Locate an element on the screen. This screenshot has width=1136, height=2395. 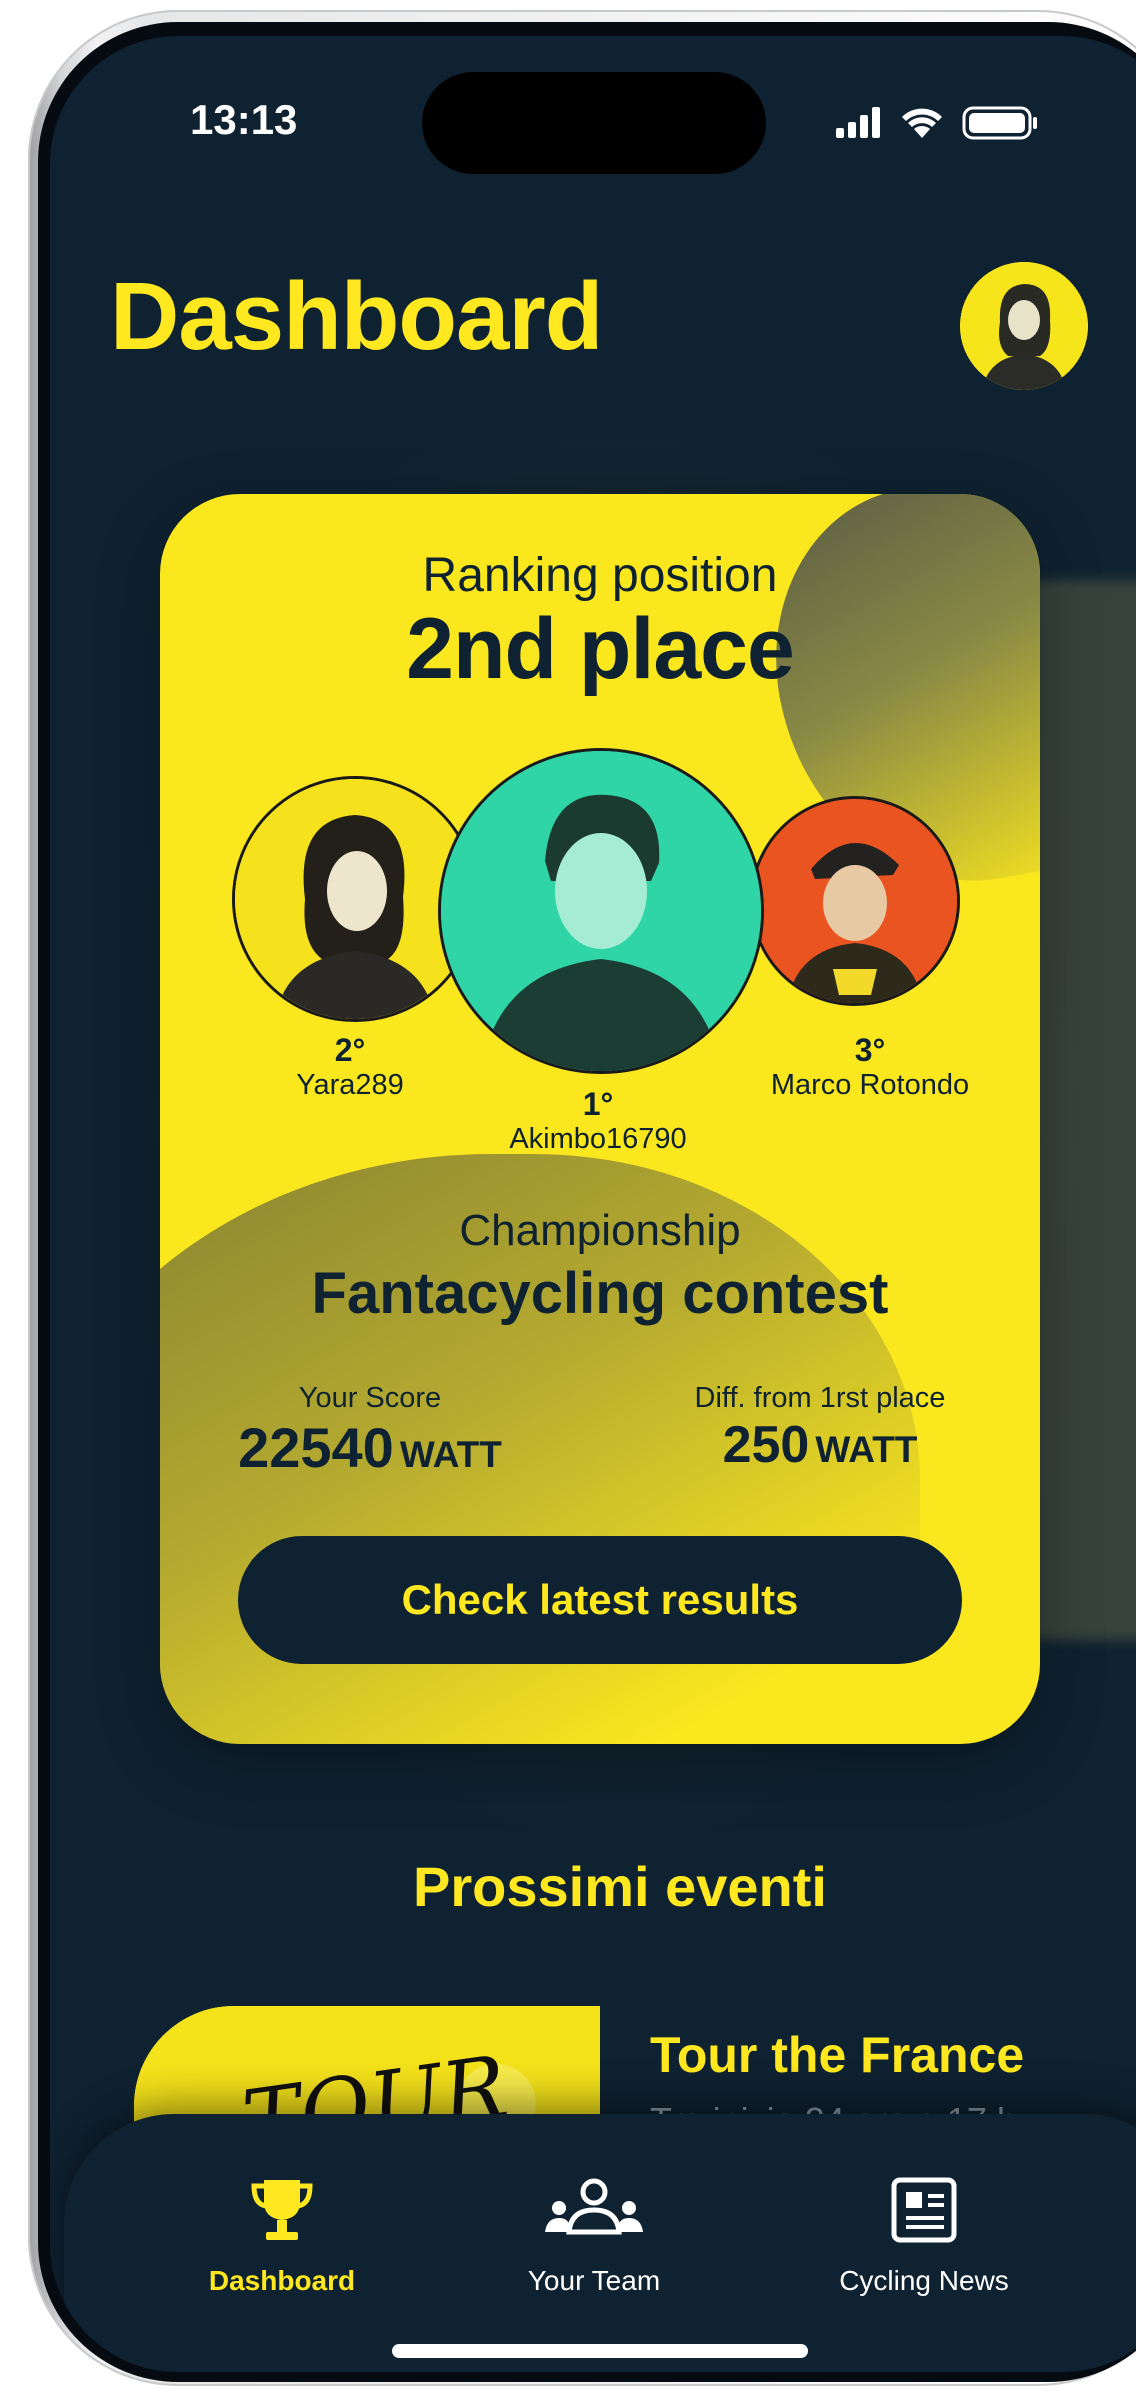
championship-name: Fantacycling contest is located at coordinates (600, 1293).